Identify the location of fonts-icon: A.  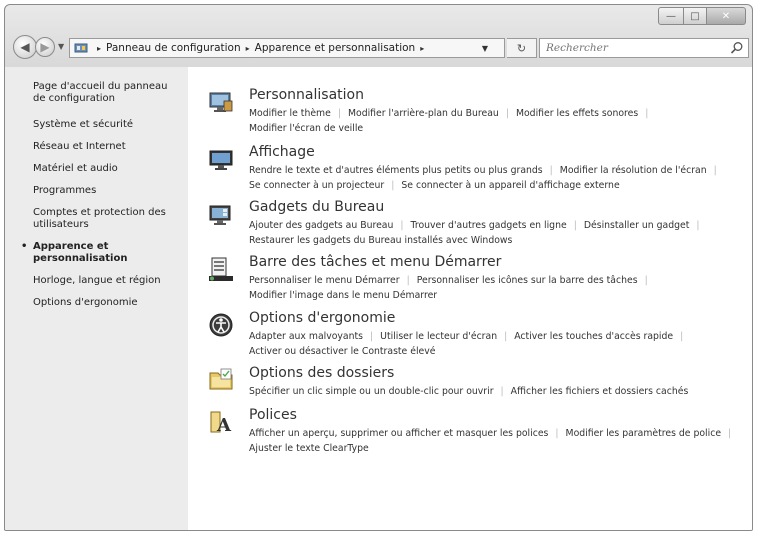
(221, 423).